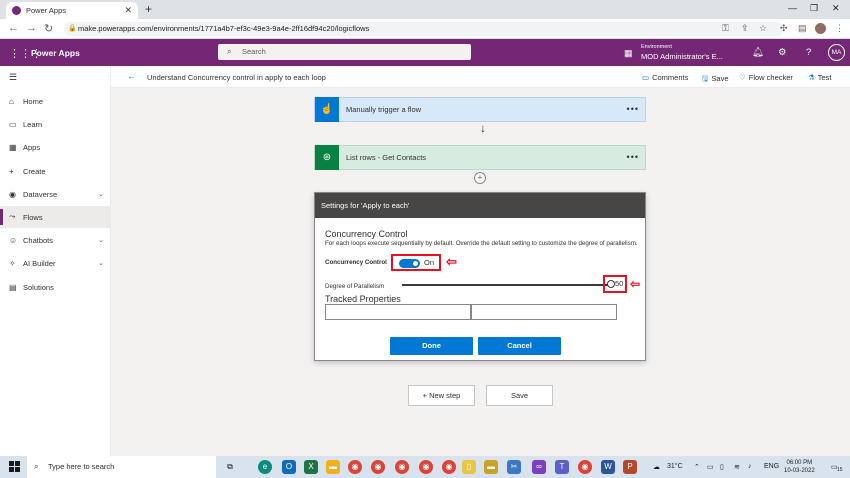 This screenshot has height=478, width=850. What do you see at coordinates (344, 52) in the screenshot?
I see `search-input: ⌕ Search` at bounding box center [344, 52].